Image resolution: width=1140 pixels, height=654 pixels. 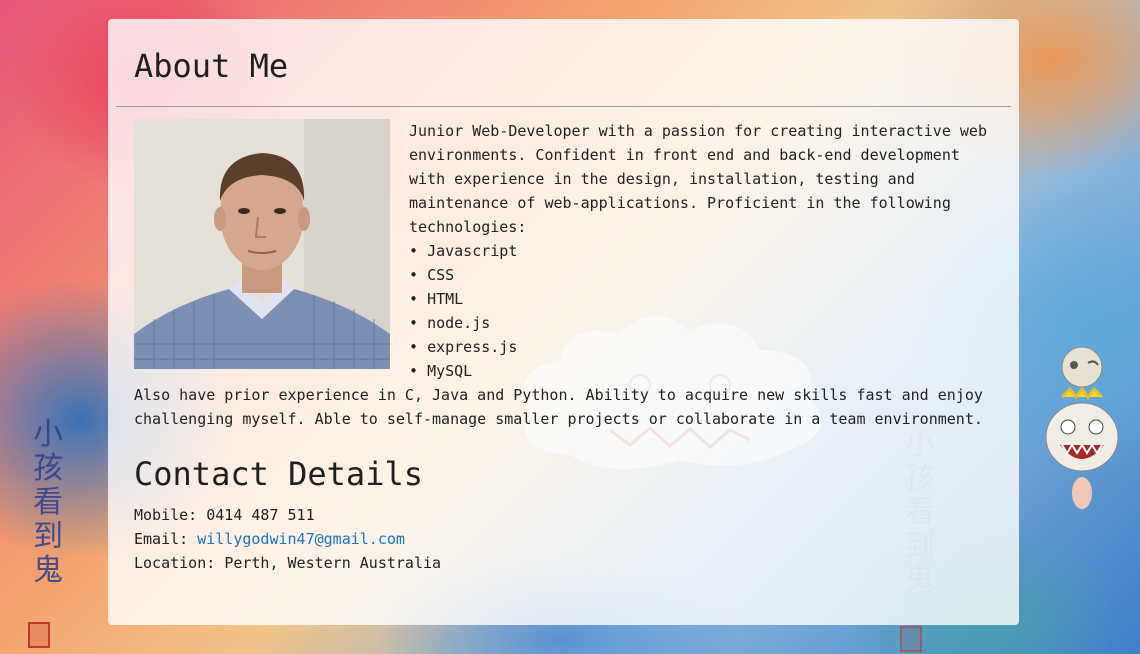 What do you see at coordinates (1082, 427) in the screenshot?
I see `background-character-figure` at bounding box center [1082, 427].